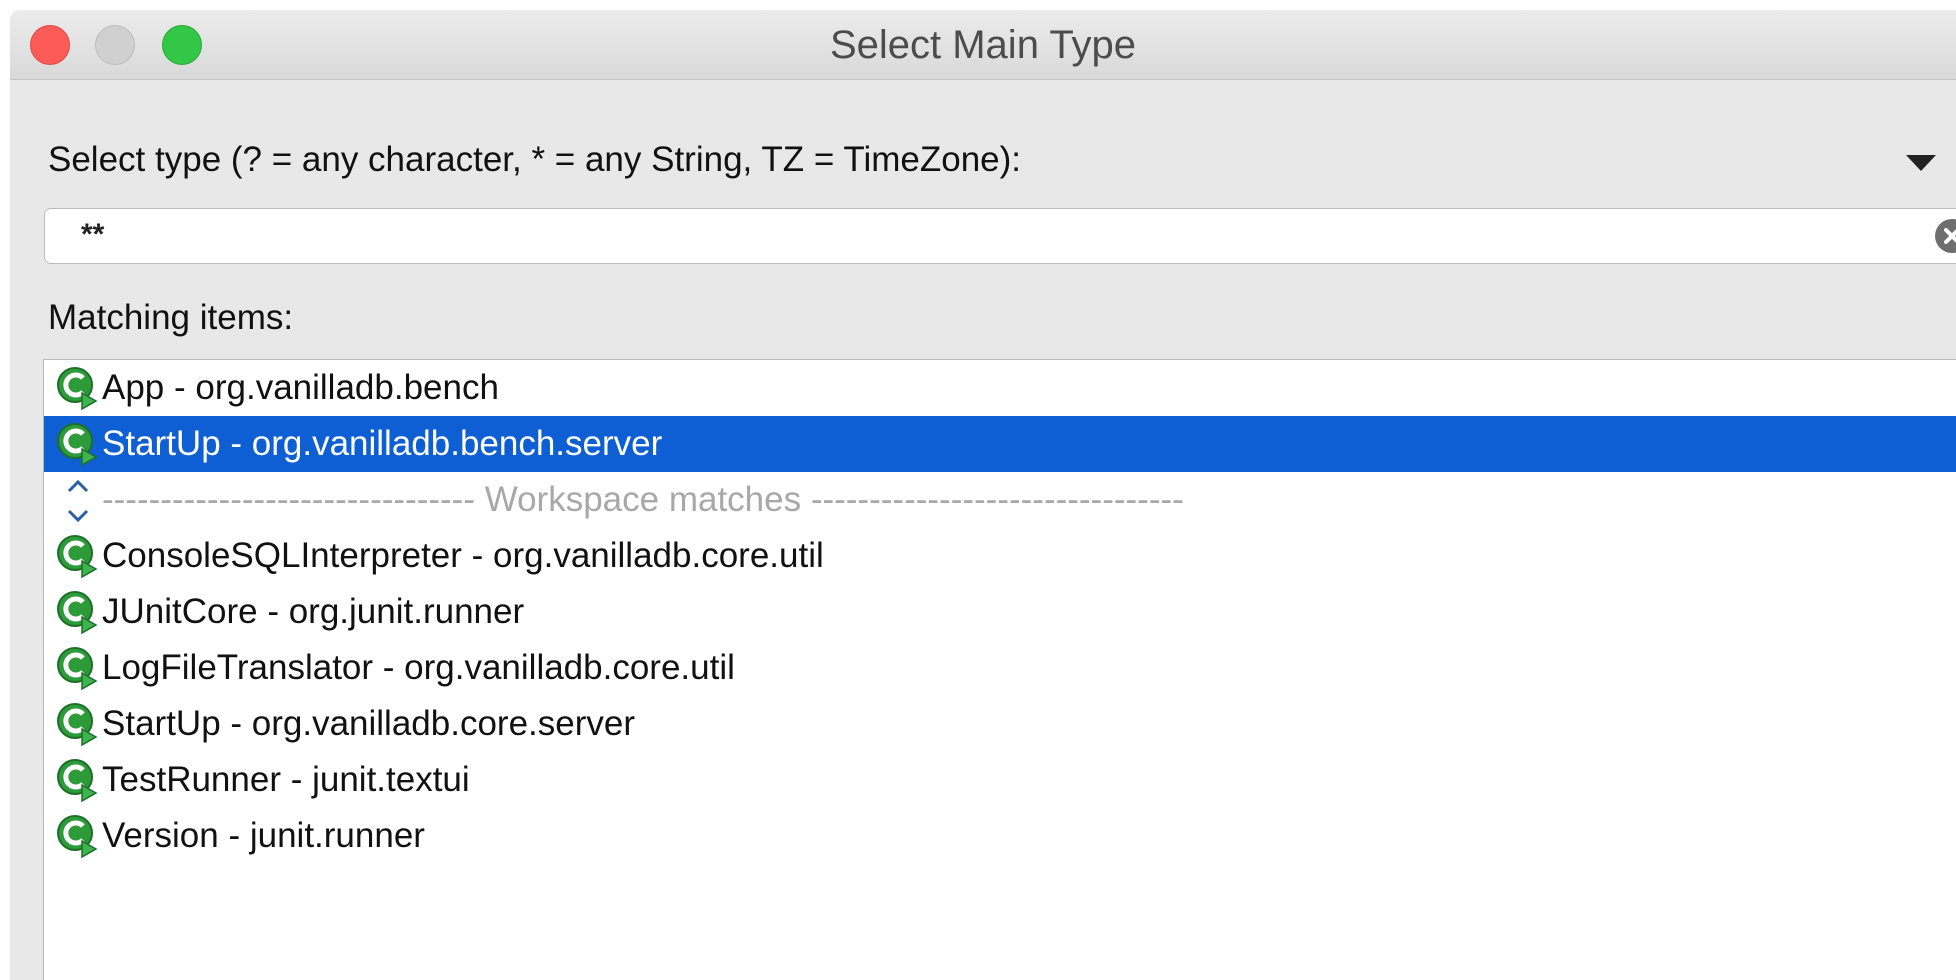 This screenshot has width=1956, height=980. I want to click on list-item-label: StartUp - org.vanilladb.core.server, so click(368, 723).